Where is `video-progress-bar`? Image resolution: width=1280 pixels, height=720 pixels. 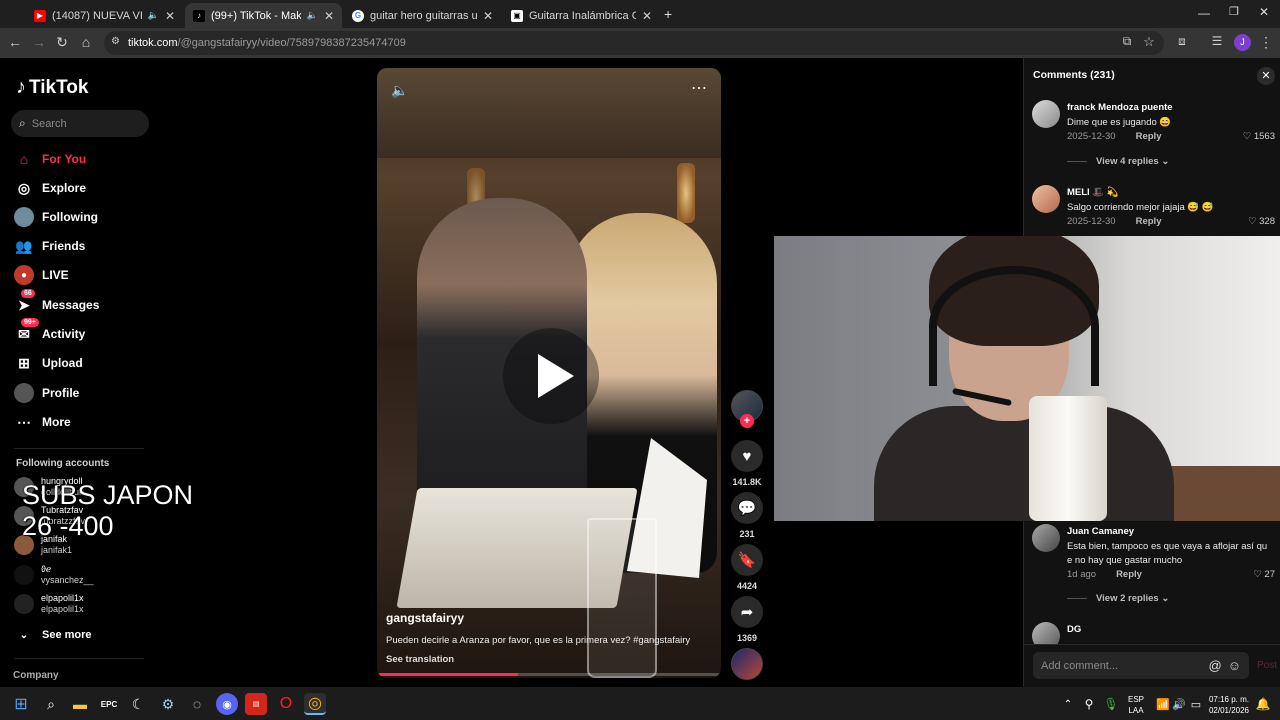
video-progress-bar is located at coordinates (549, 674).